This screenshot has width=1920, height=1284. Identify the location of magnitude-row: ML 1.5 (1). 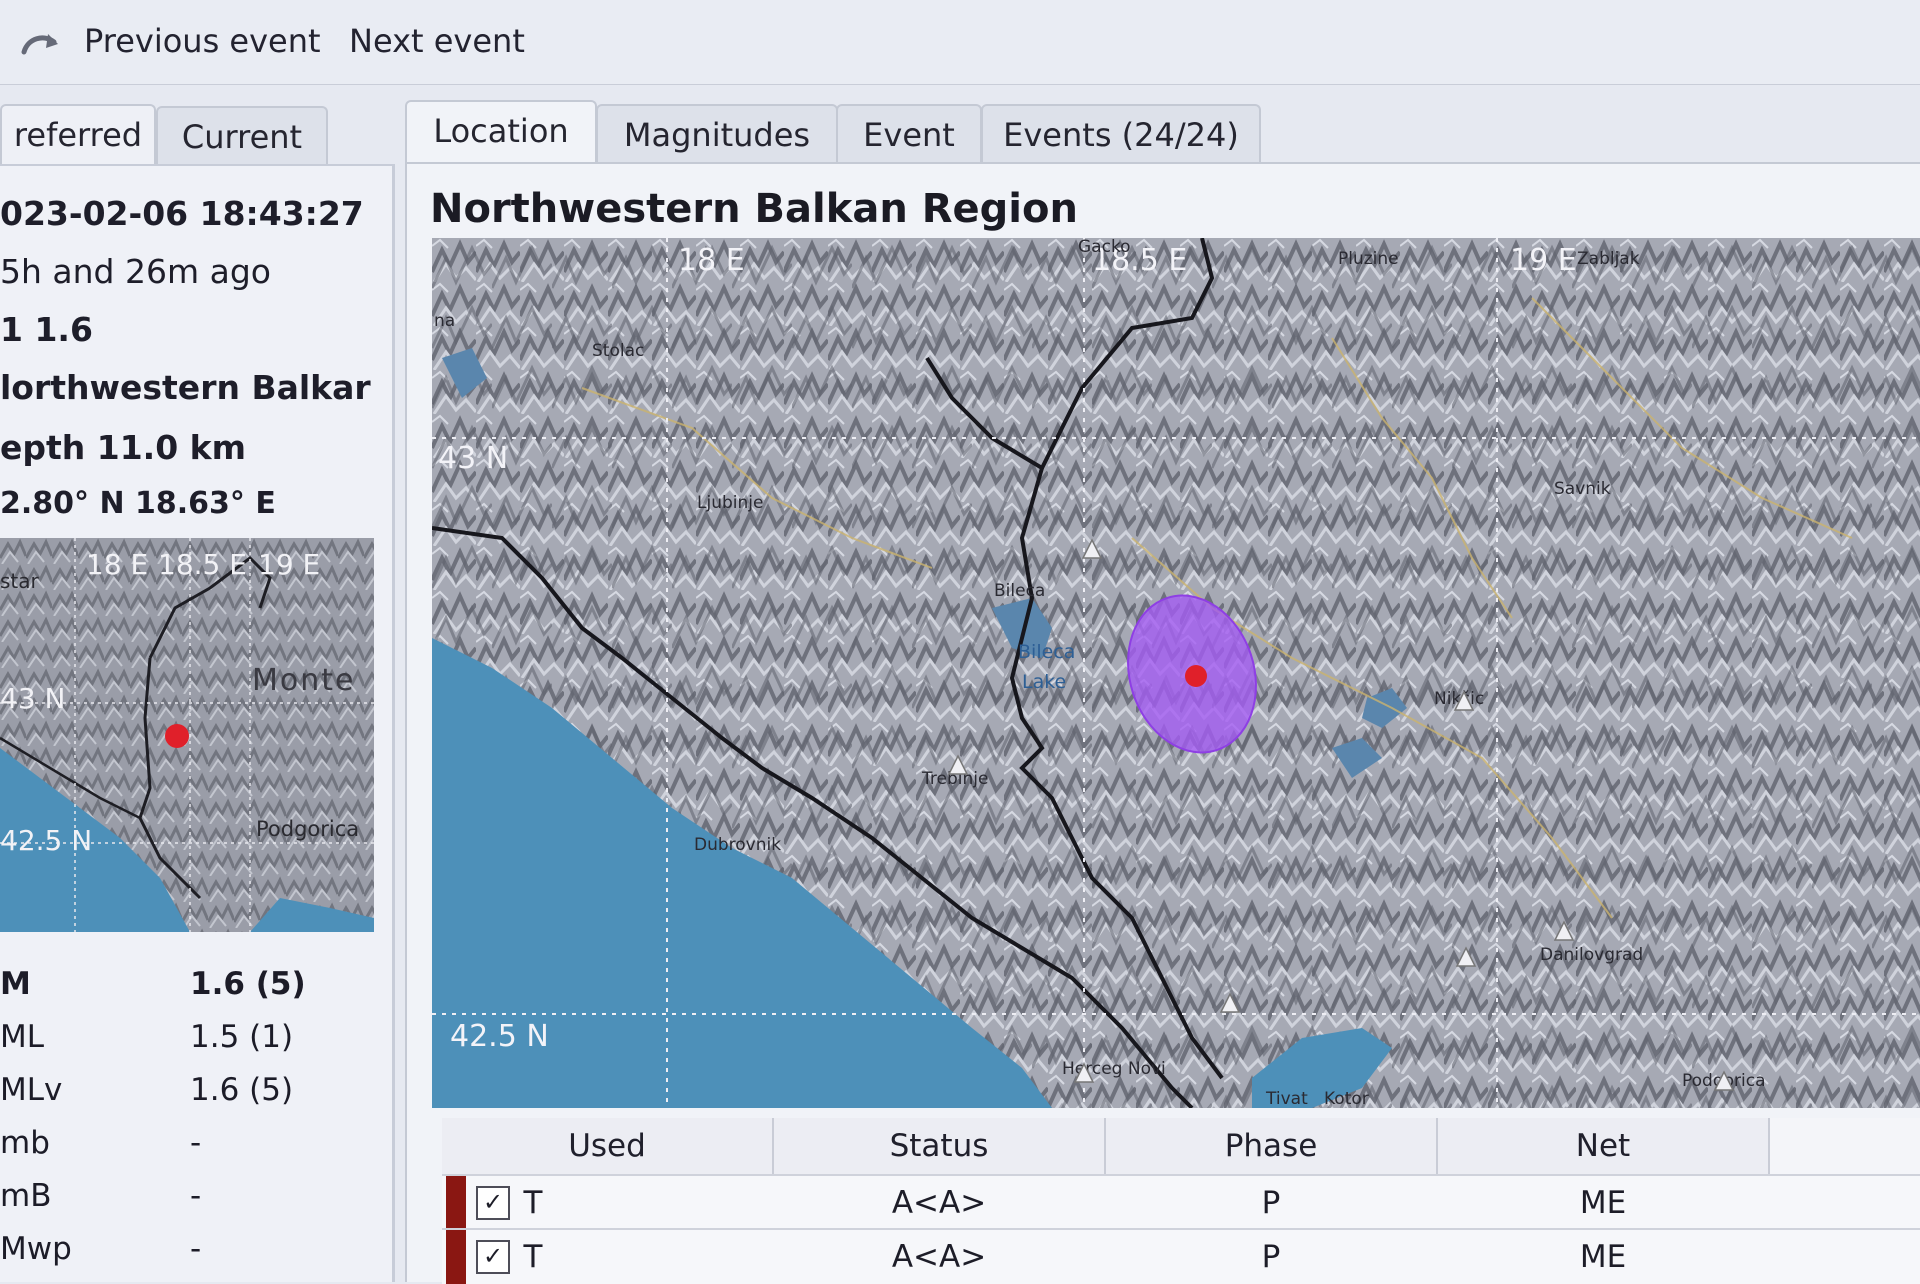
(190, 1043).